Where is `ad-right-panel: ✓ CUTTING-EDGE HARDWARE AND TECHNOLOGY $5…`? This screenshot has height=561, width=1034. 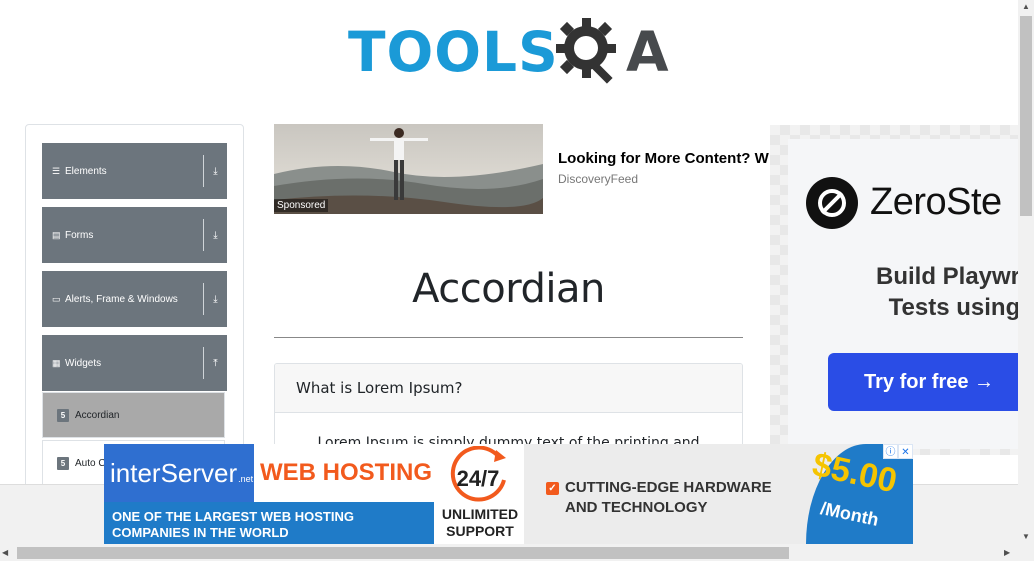
ad-right-panel: ✓ CUTTING-EDGE HARDWARE AND TECHNOLOGY $5… is located at coordinates (718, 494).